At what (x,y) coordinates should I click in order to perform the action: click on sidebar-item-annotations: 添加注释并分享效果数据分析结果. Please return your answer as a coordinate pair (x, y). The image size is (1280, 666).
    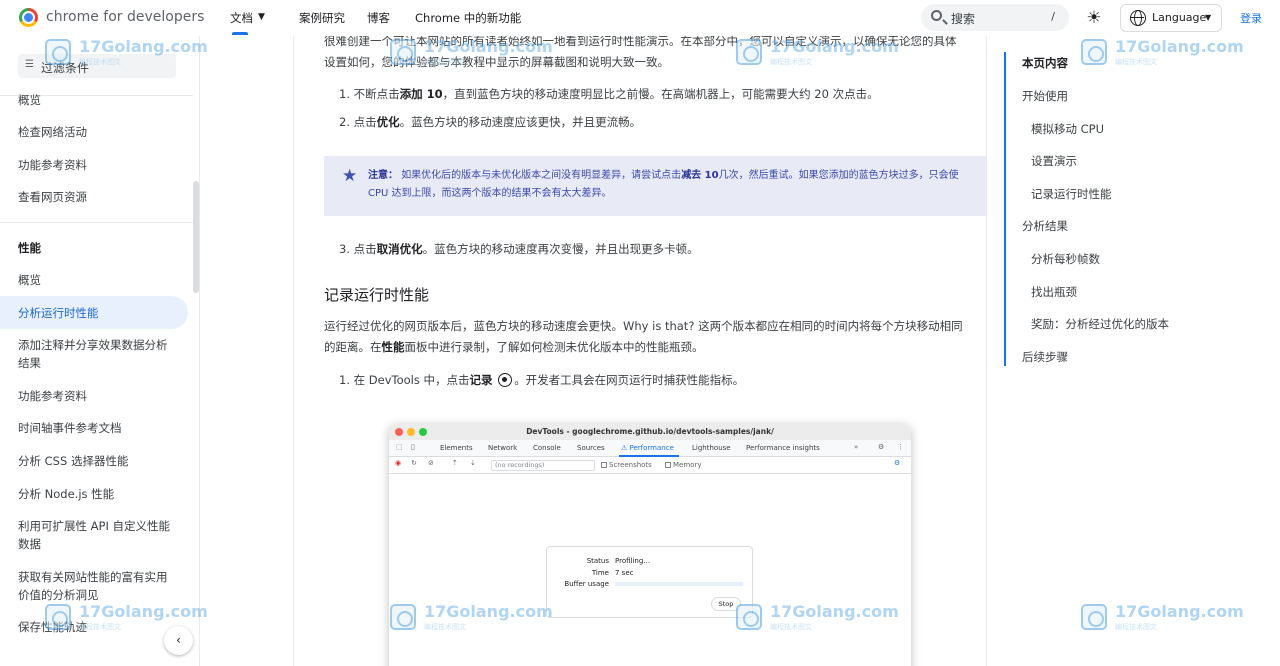
    Looking at the image, I should click on (98, 354).